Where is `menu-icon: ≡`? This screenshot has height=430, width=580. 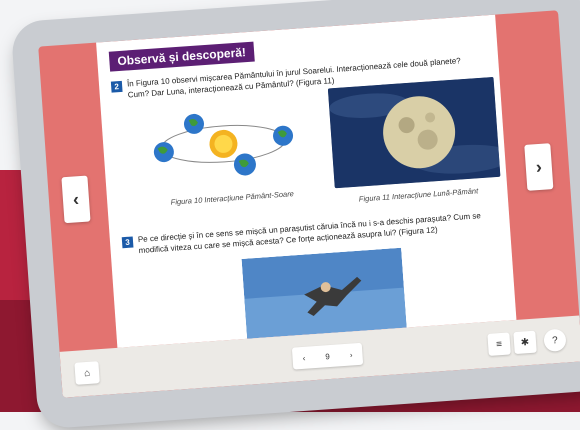
menu-icon: ≡ is located at coordinates (499, 344).